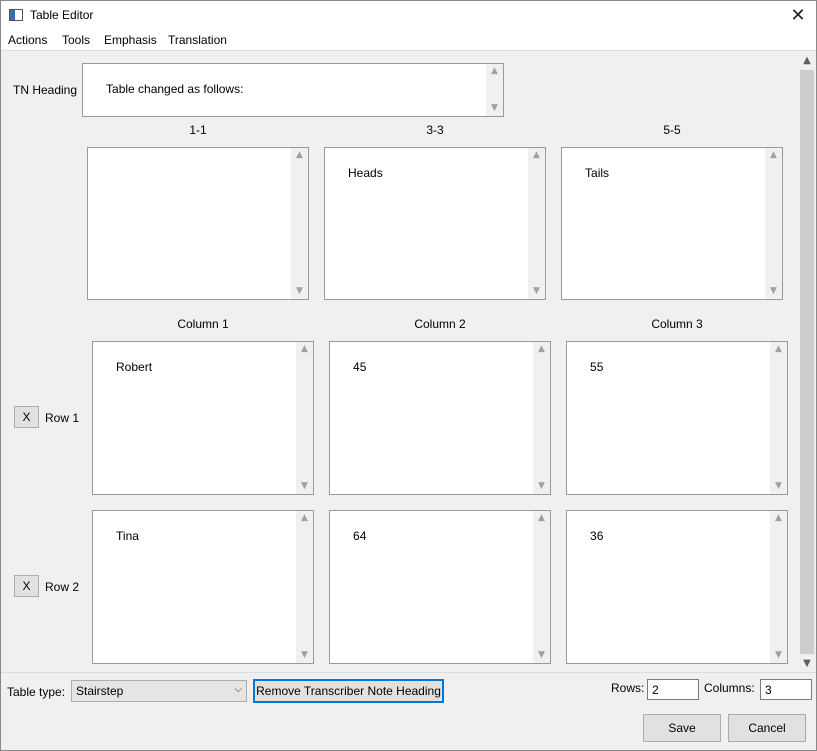 The image size is (817, 751). What do you see at coordinates (408, 15) in the screenshot?
I see `title-bar: Table Editor ✕` at bounding box center [408, 15].